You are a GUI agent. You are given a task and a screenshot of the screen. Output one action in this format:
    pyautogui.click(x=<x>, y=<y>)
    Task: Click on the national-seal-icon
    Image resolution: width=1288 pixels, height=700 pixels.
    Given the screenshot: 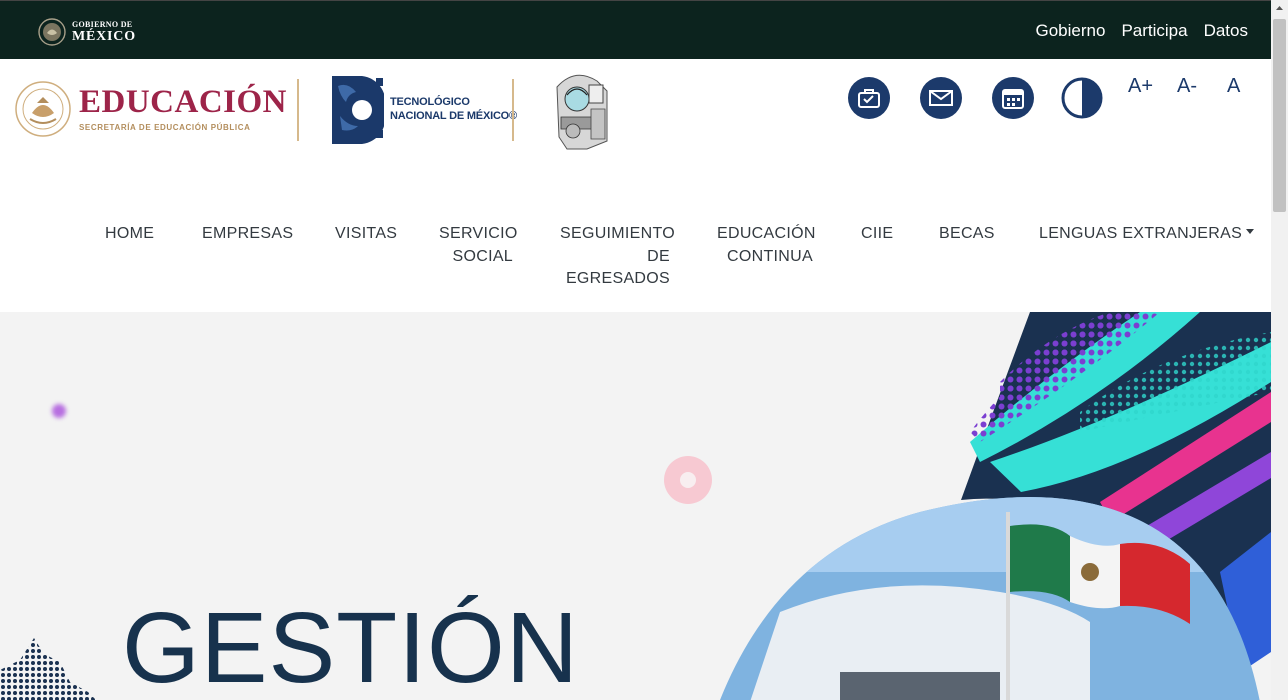 What is the action you would take?
    pyautogui.click(x=43, y=109)
    